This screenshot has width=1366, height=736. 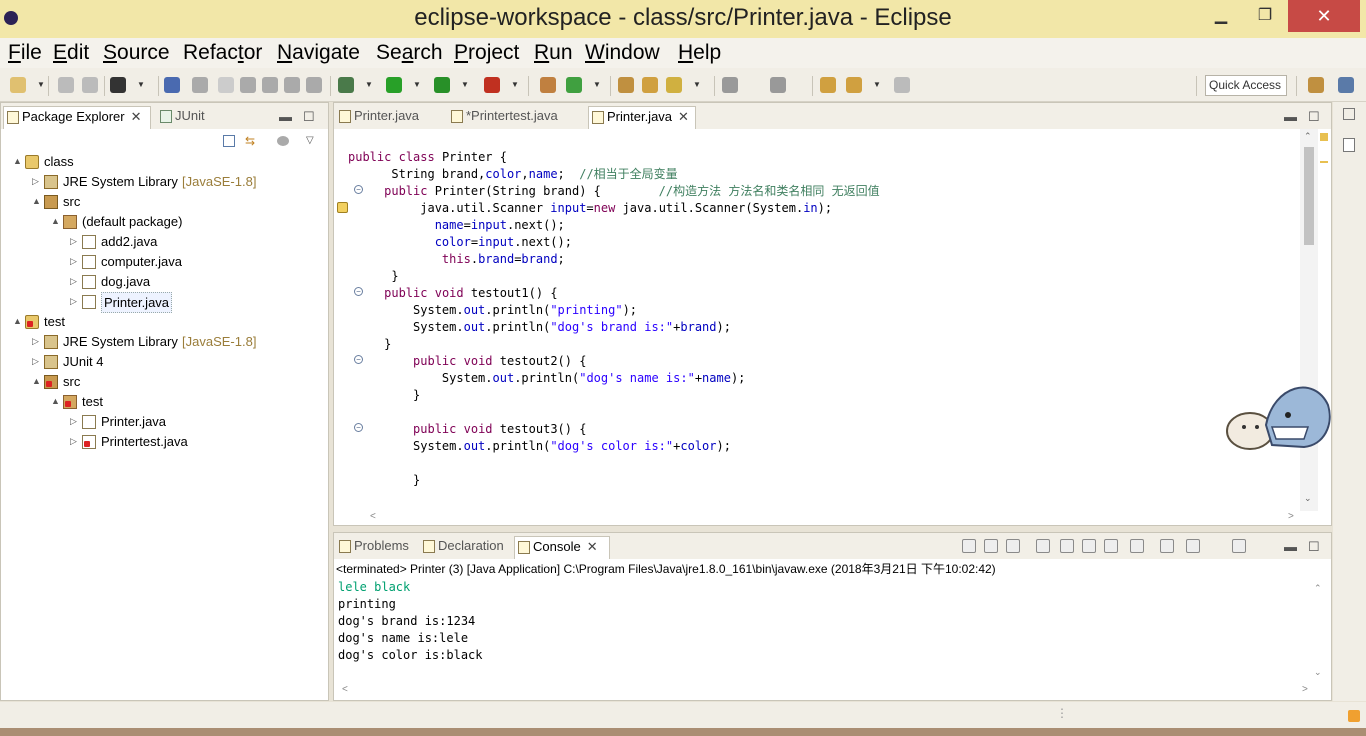 I want to click on pin-console-icon, so click(x=1167, y=546).